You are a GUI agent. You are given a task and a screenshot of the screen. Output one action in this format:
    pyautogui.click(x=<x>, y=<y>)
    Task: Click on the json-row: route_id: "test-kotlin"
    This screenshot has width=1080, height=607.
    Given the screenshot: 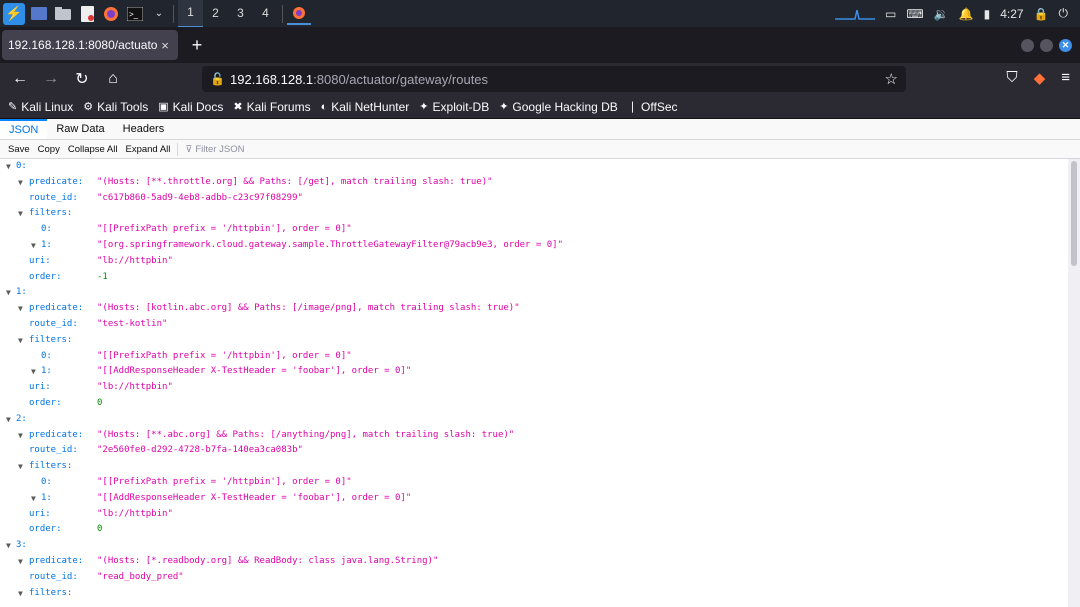 What is the action you would take?
    pyautogui.click(x=534, y=325)
    